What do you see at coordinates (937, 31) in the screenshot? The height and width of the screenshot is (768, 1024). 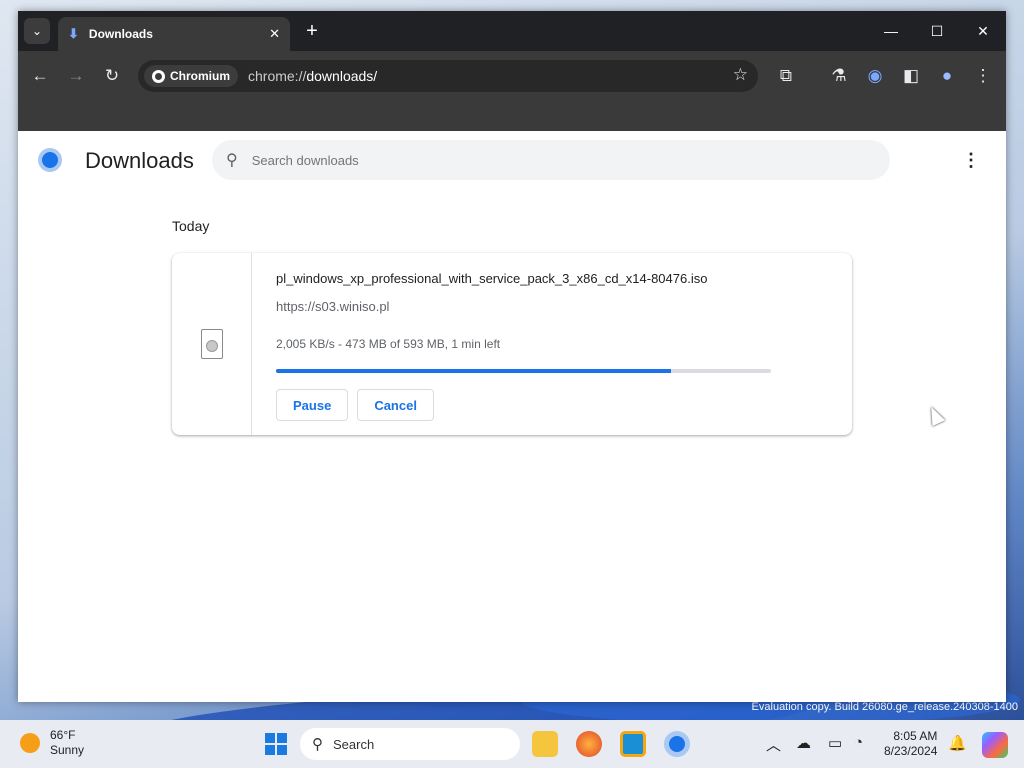 I see `maximize-button: ☐` at bounding box center [937, 31].